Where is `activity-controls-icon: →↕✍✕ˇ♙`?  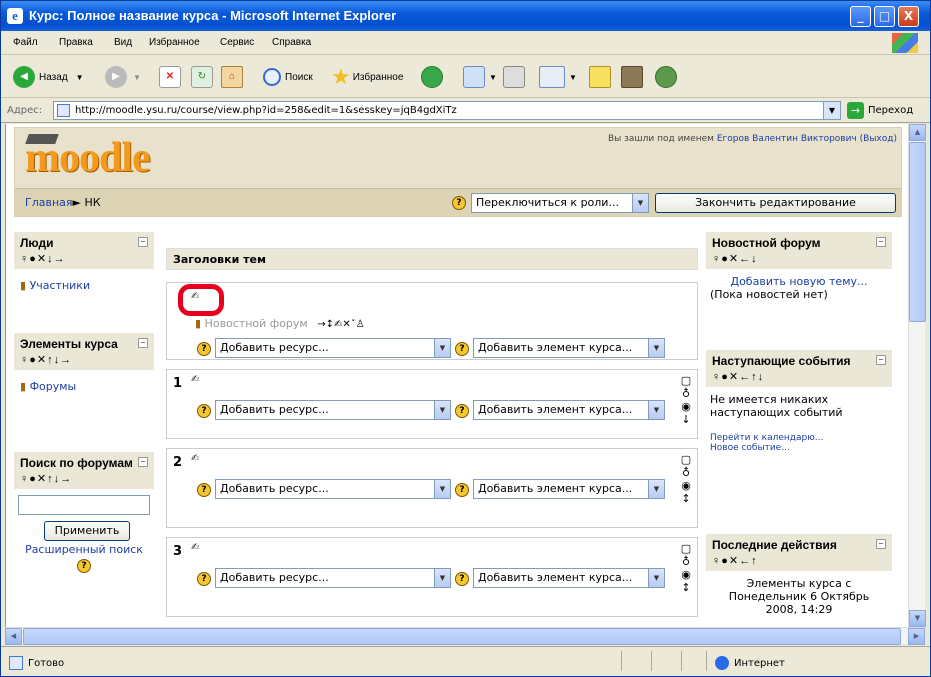
activity-controls-icon: →↕✍✕ˇ♙ is located at coordinates (340, 324).